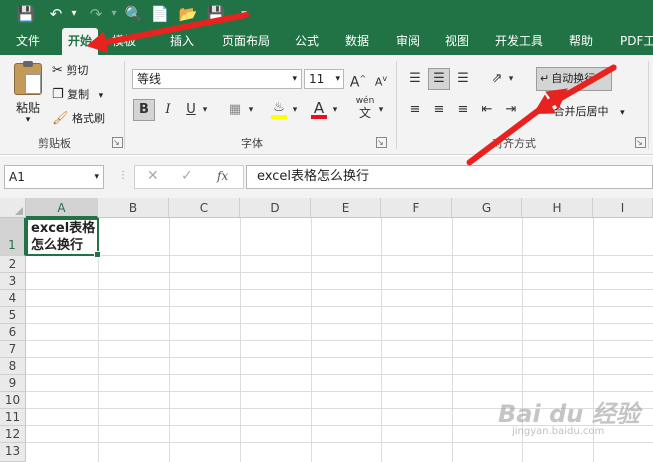  What do you see at coordinates (275, 208) in the screenshot?
I see `column-header-d: D` at bounding box center [275, 208].